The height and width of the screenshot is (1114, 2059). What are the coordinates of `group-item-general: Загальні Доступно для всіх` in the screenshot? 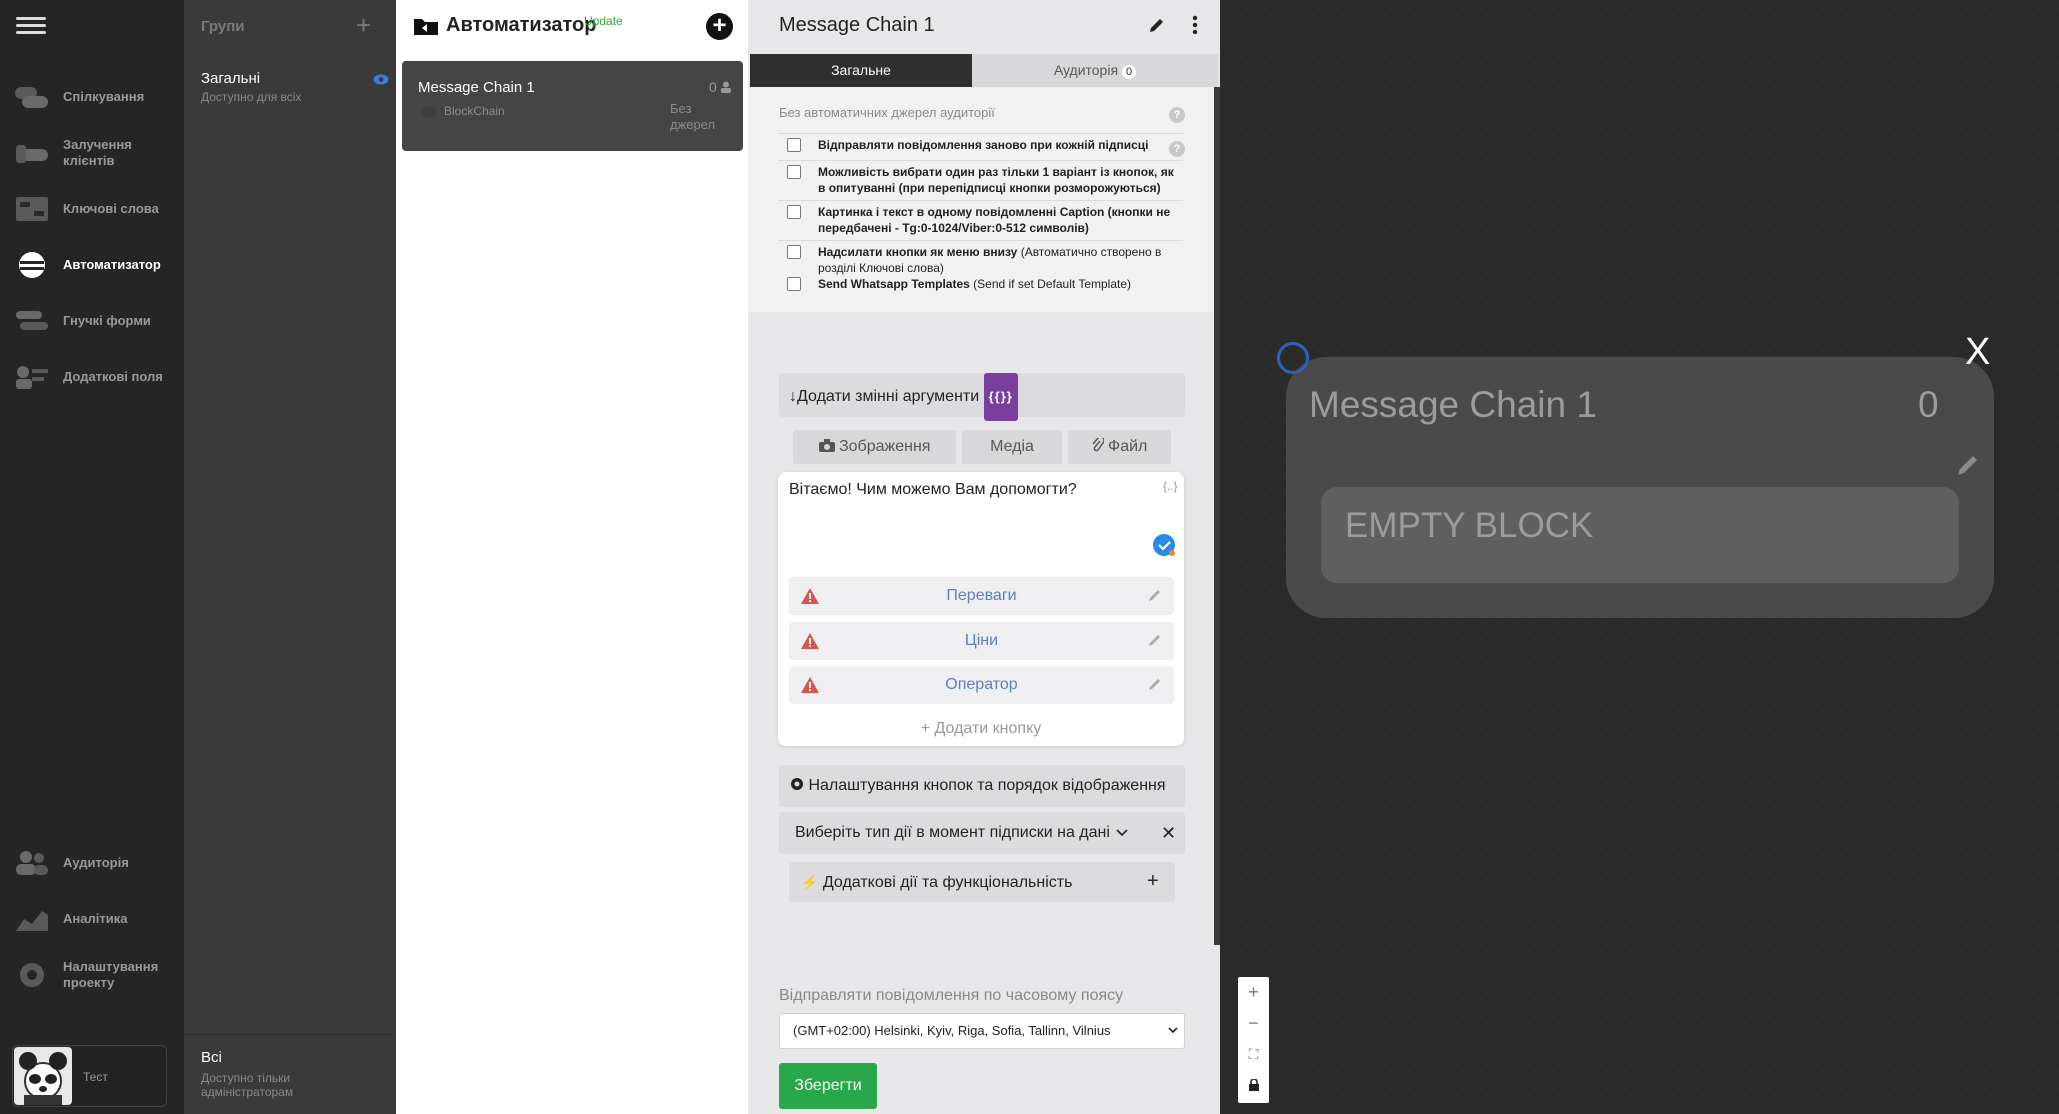 It's located at (295, 87).